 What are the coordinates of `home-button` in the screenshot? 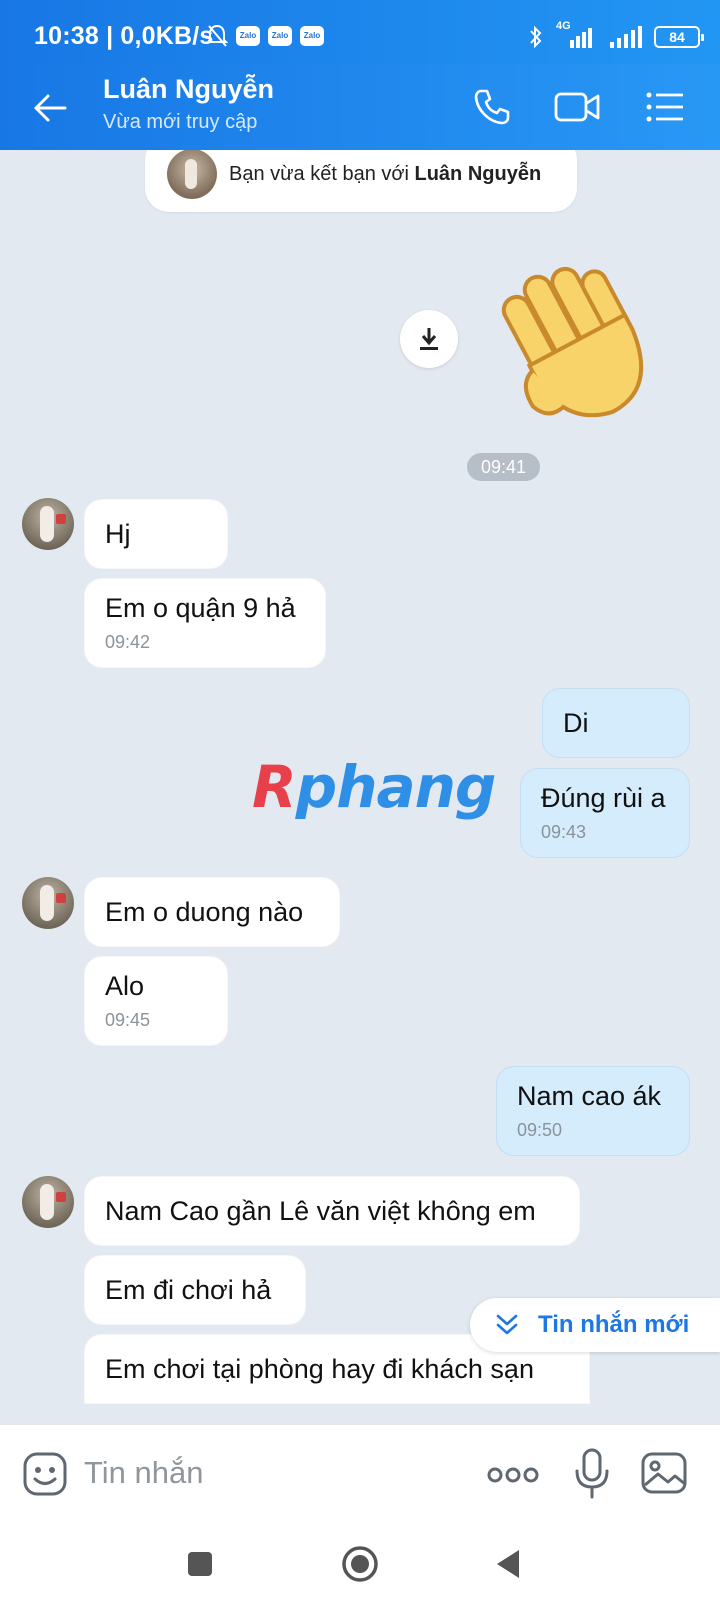 It's located at (360, 1564).